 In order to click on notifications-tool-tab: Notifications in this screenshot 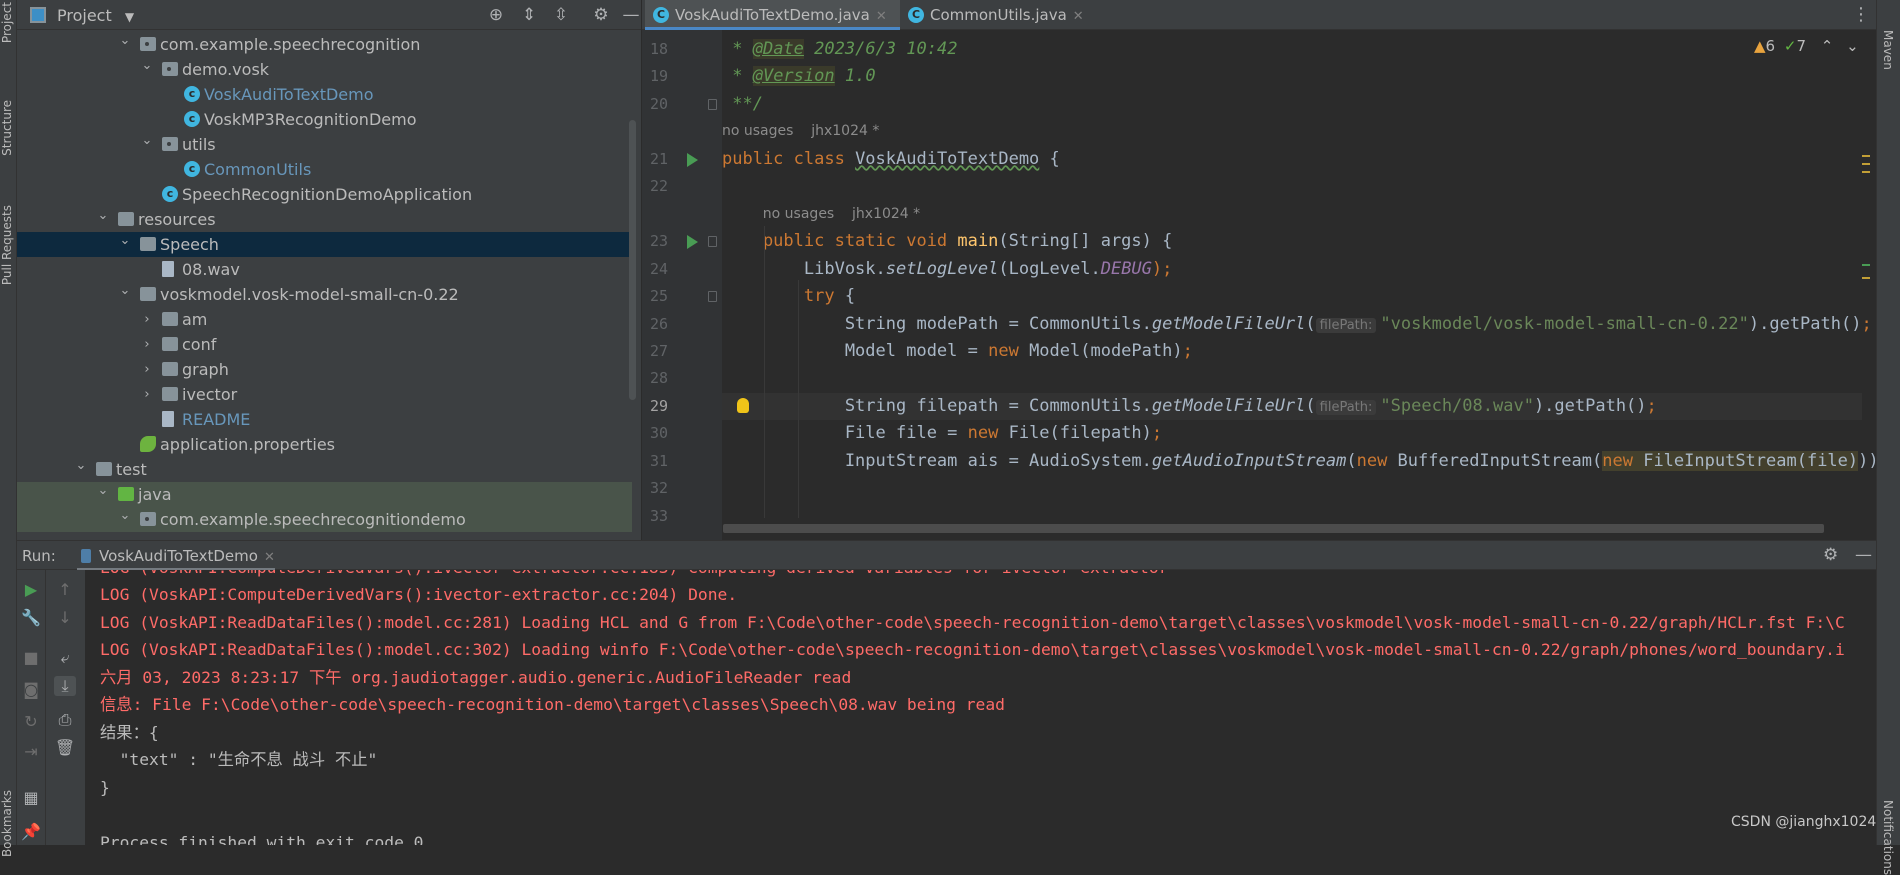, I will do `click(1888, 837)`.